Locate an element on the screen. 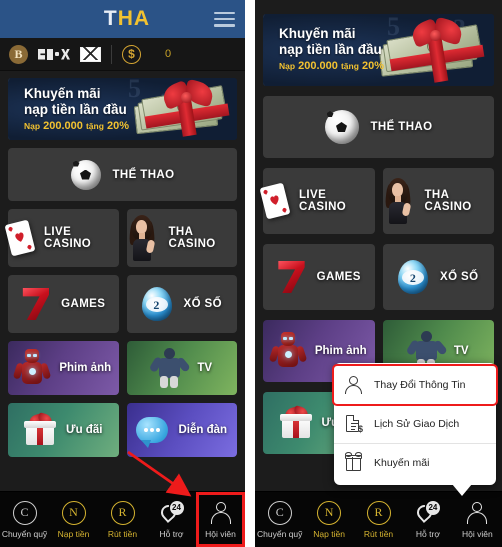  tile-sports: THỂ THAO is located at coordinates (122, 174).